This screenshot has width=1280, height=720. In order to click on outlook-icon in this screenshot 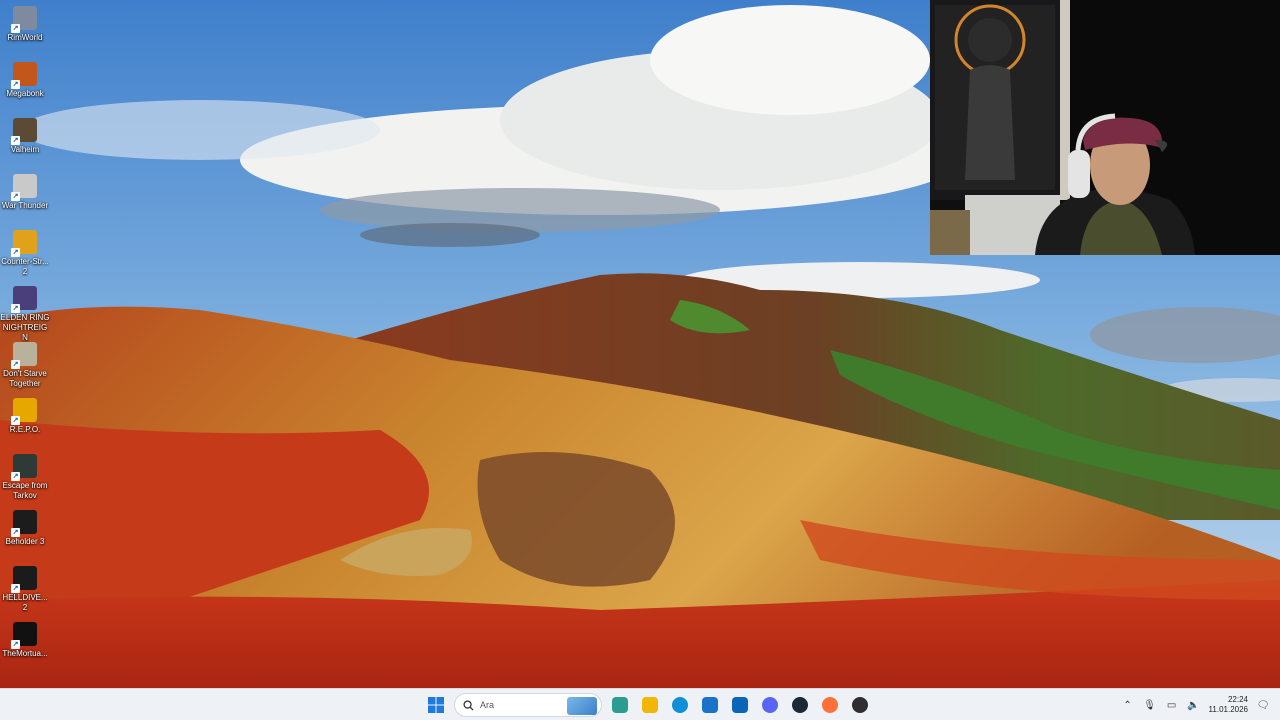, I will do `click(740, 705)`.